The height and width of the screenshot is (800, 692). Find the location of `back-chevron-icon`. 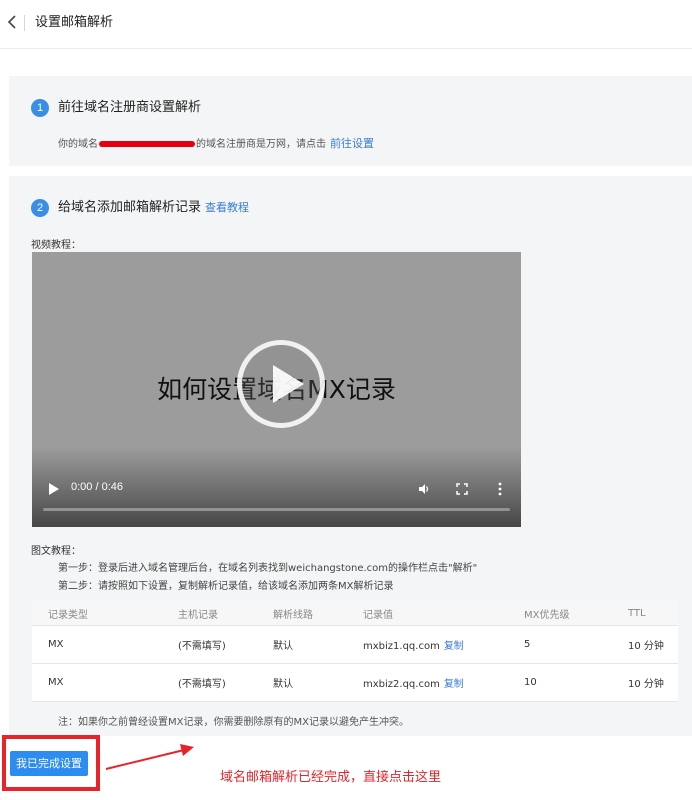

back-chevron-icon is located at coordinates (13, 22).